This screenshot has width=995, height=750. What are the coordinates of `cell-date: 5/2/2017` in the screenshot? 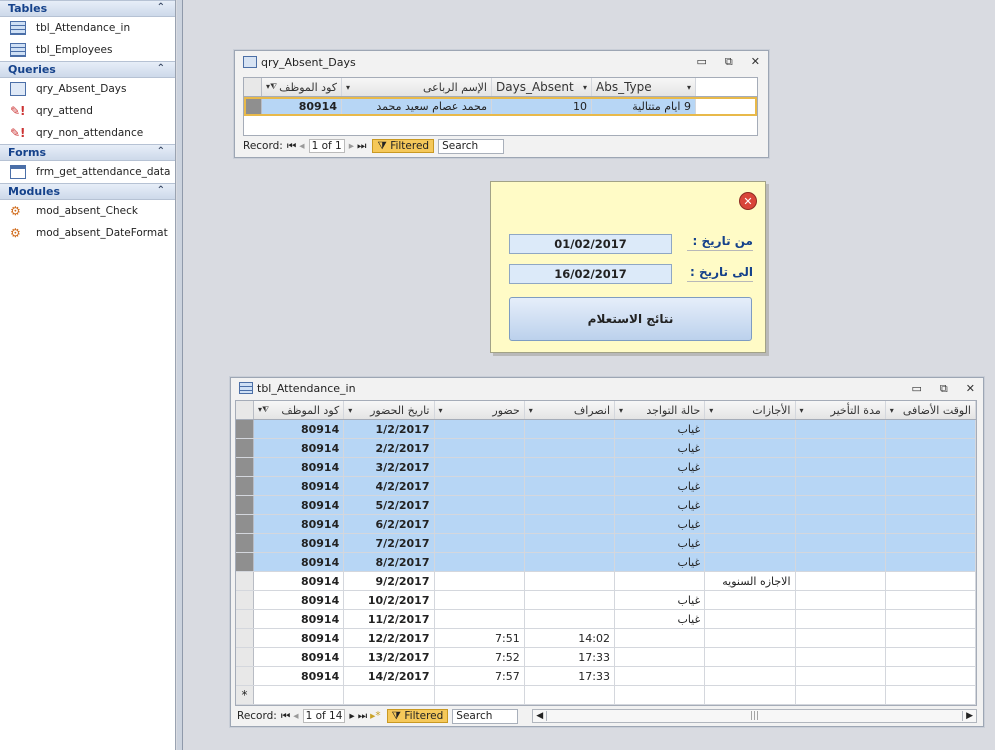 It's located at (389, 505).